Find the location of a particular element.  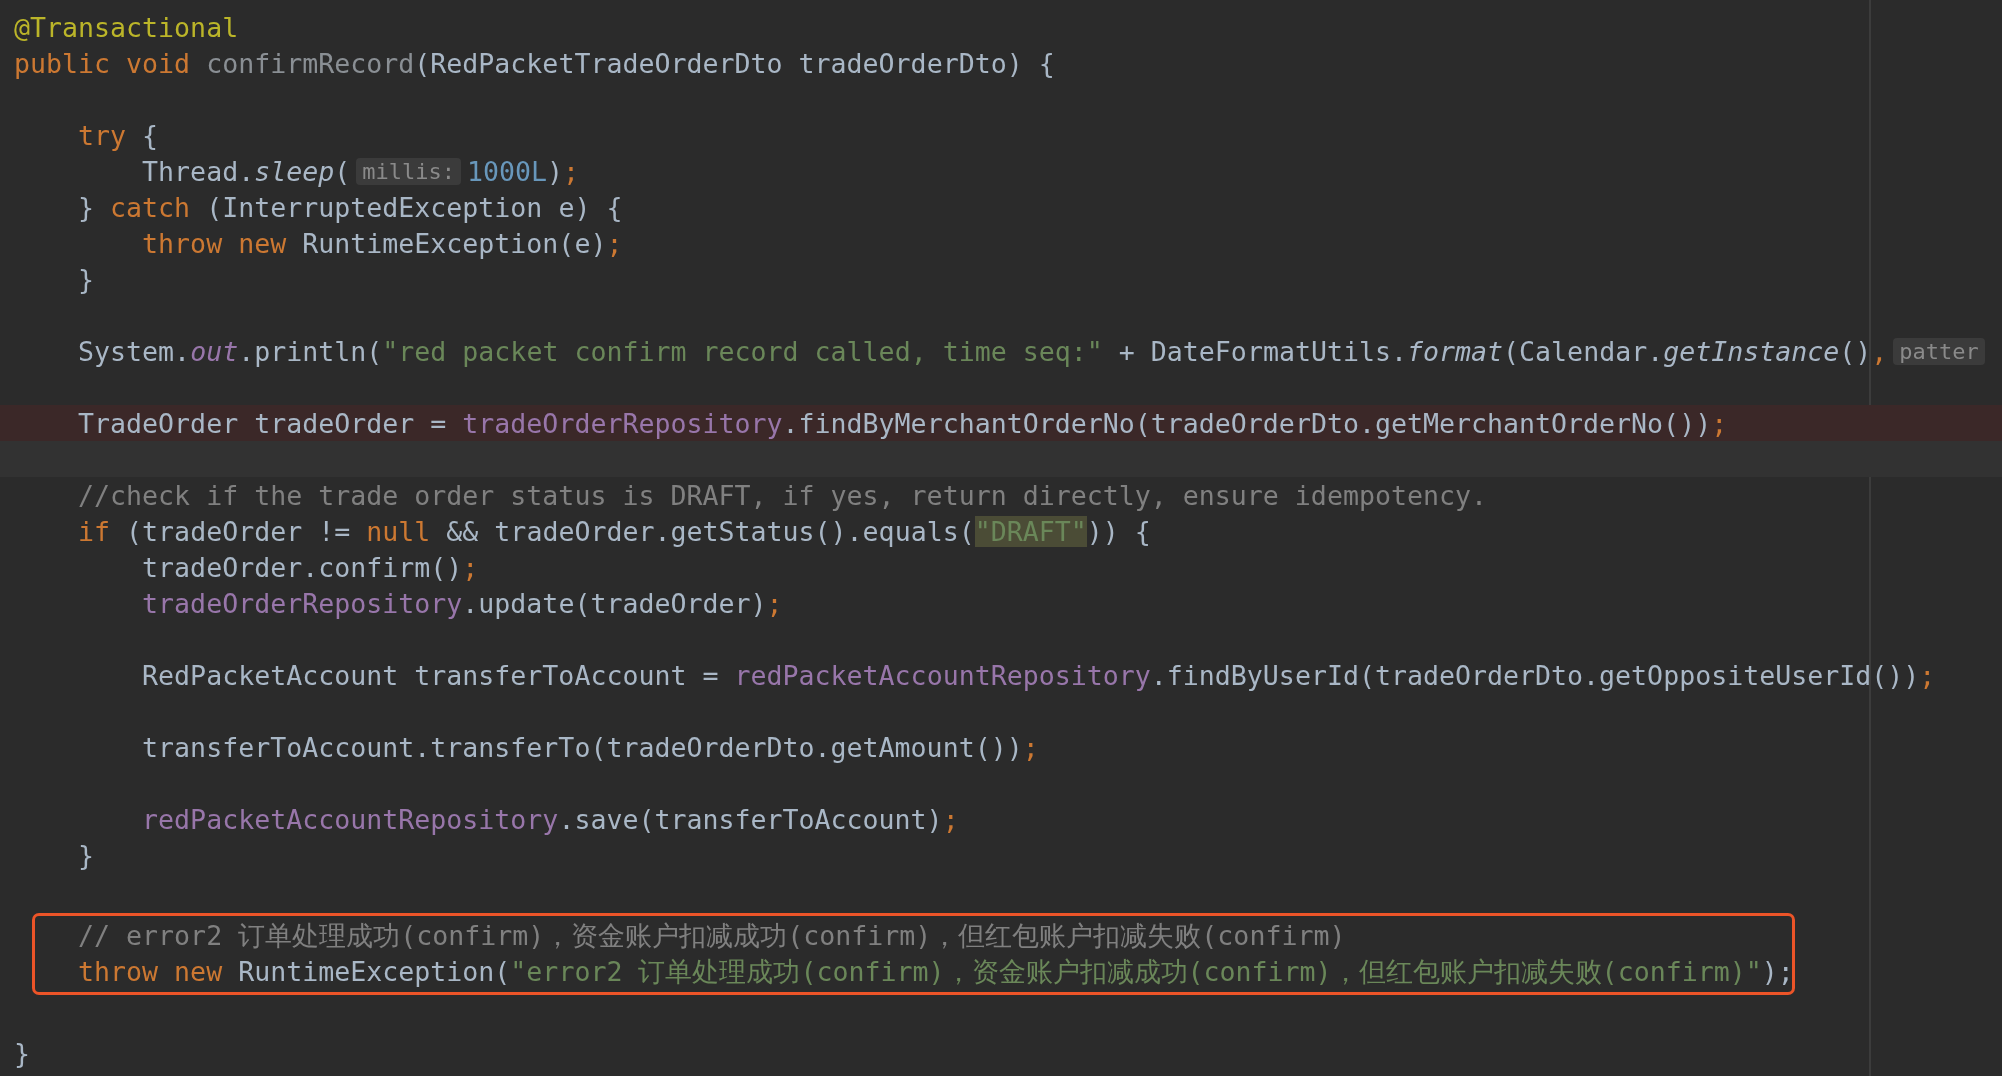

code-text: //check if the trade order status is DRAFT, if yes, return directly, ensure idempotency. is located at coordinates (782, 495).